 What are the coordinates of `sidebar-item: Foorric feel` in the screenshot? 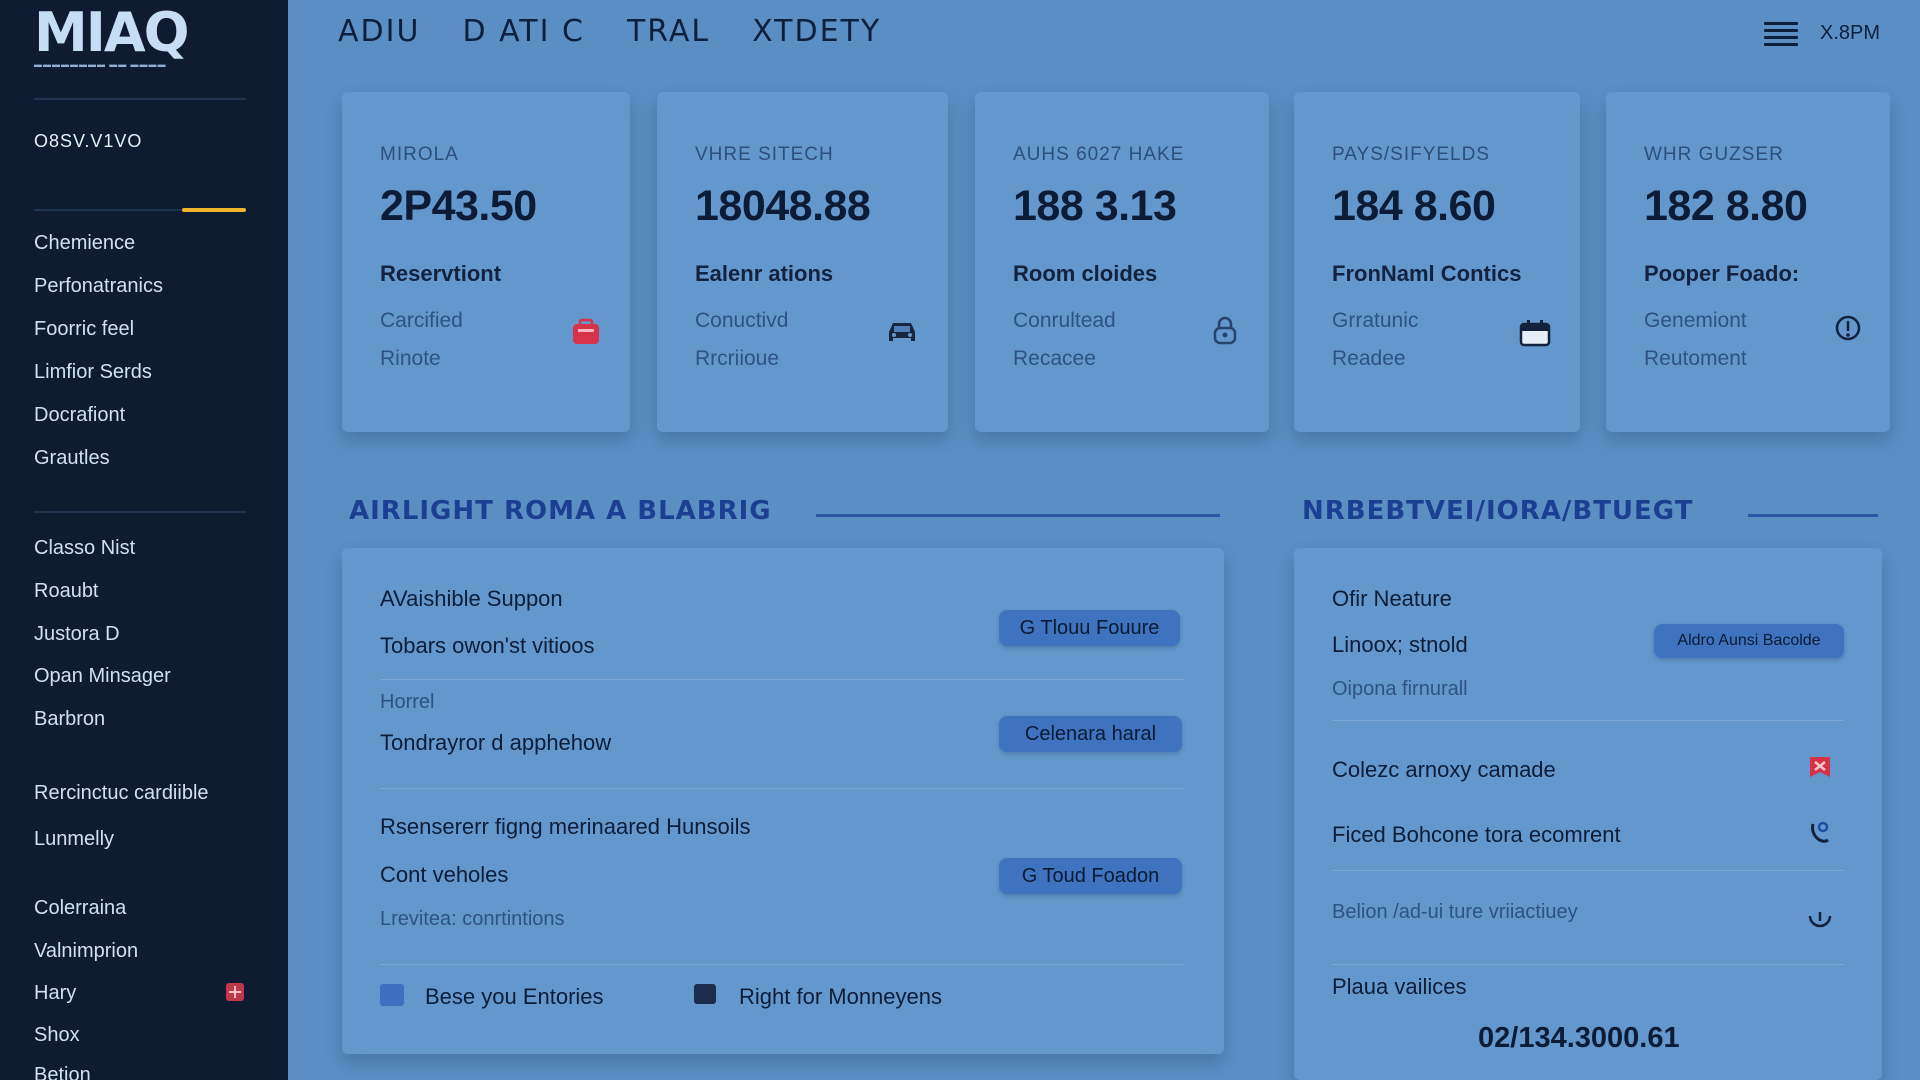 It's located at (84, 329).